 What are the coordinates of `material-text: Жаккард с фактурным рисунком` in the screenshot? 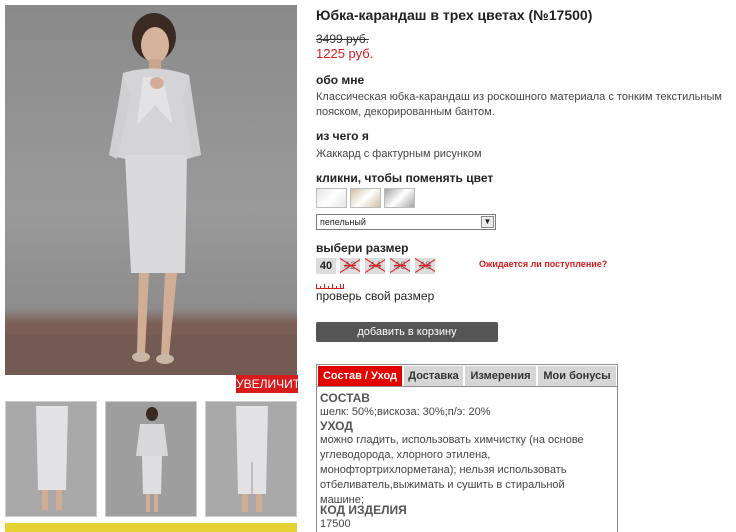 It's located at (399, 154).